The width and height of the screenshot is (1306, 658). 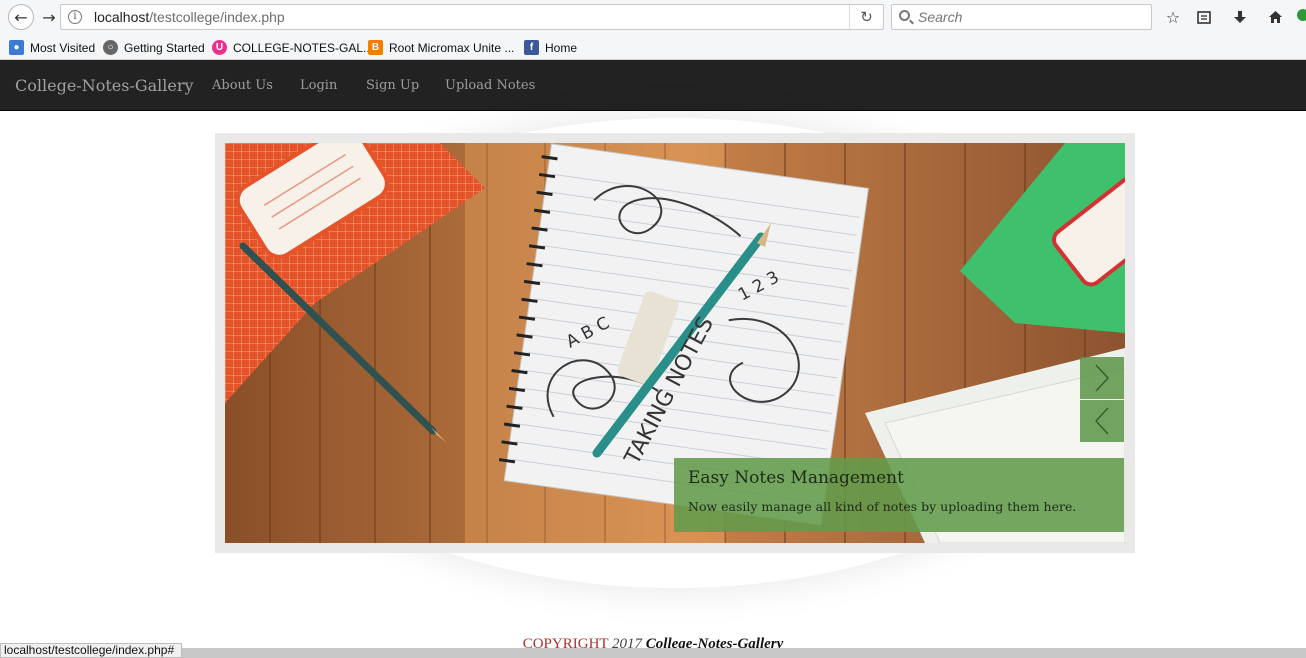 I want to click on bookmark-most-visited: ● Most Visited, so click(x=52, y=47).